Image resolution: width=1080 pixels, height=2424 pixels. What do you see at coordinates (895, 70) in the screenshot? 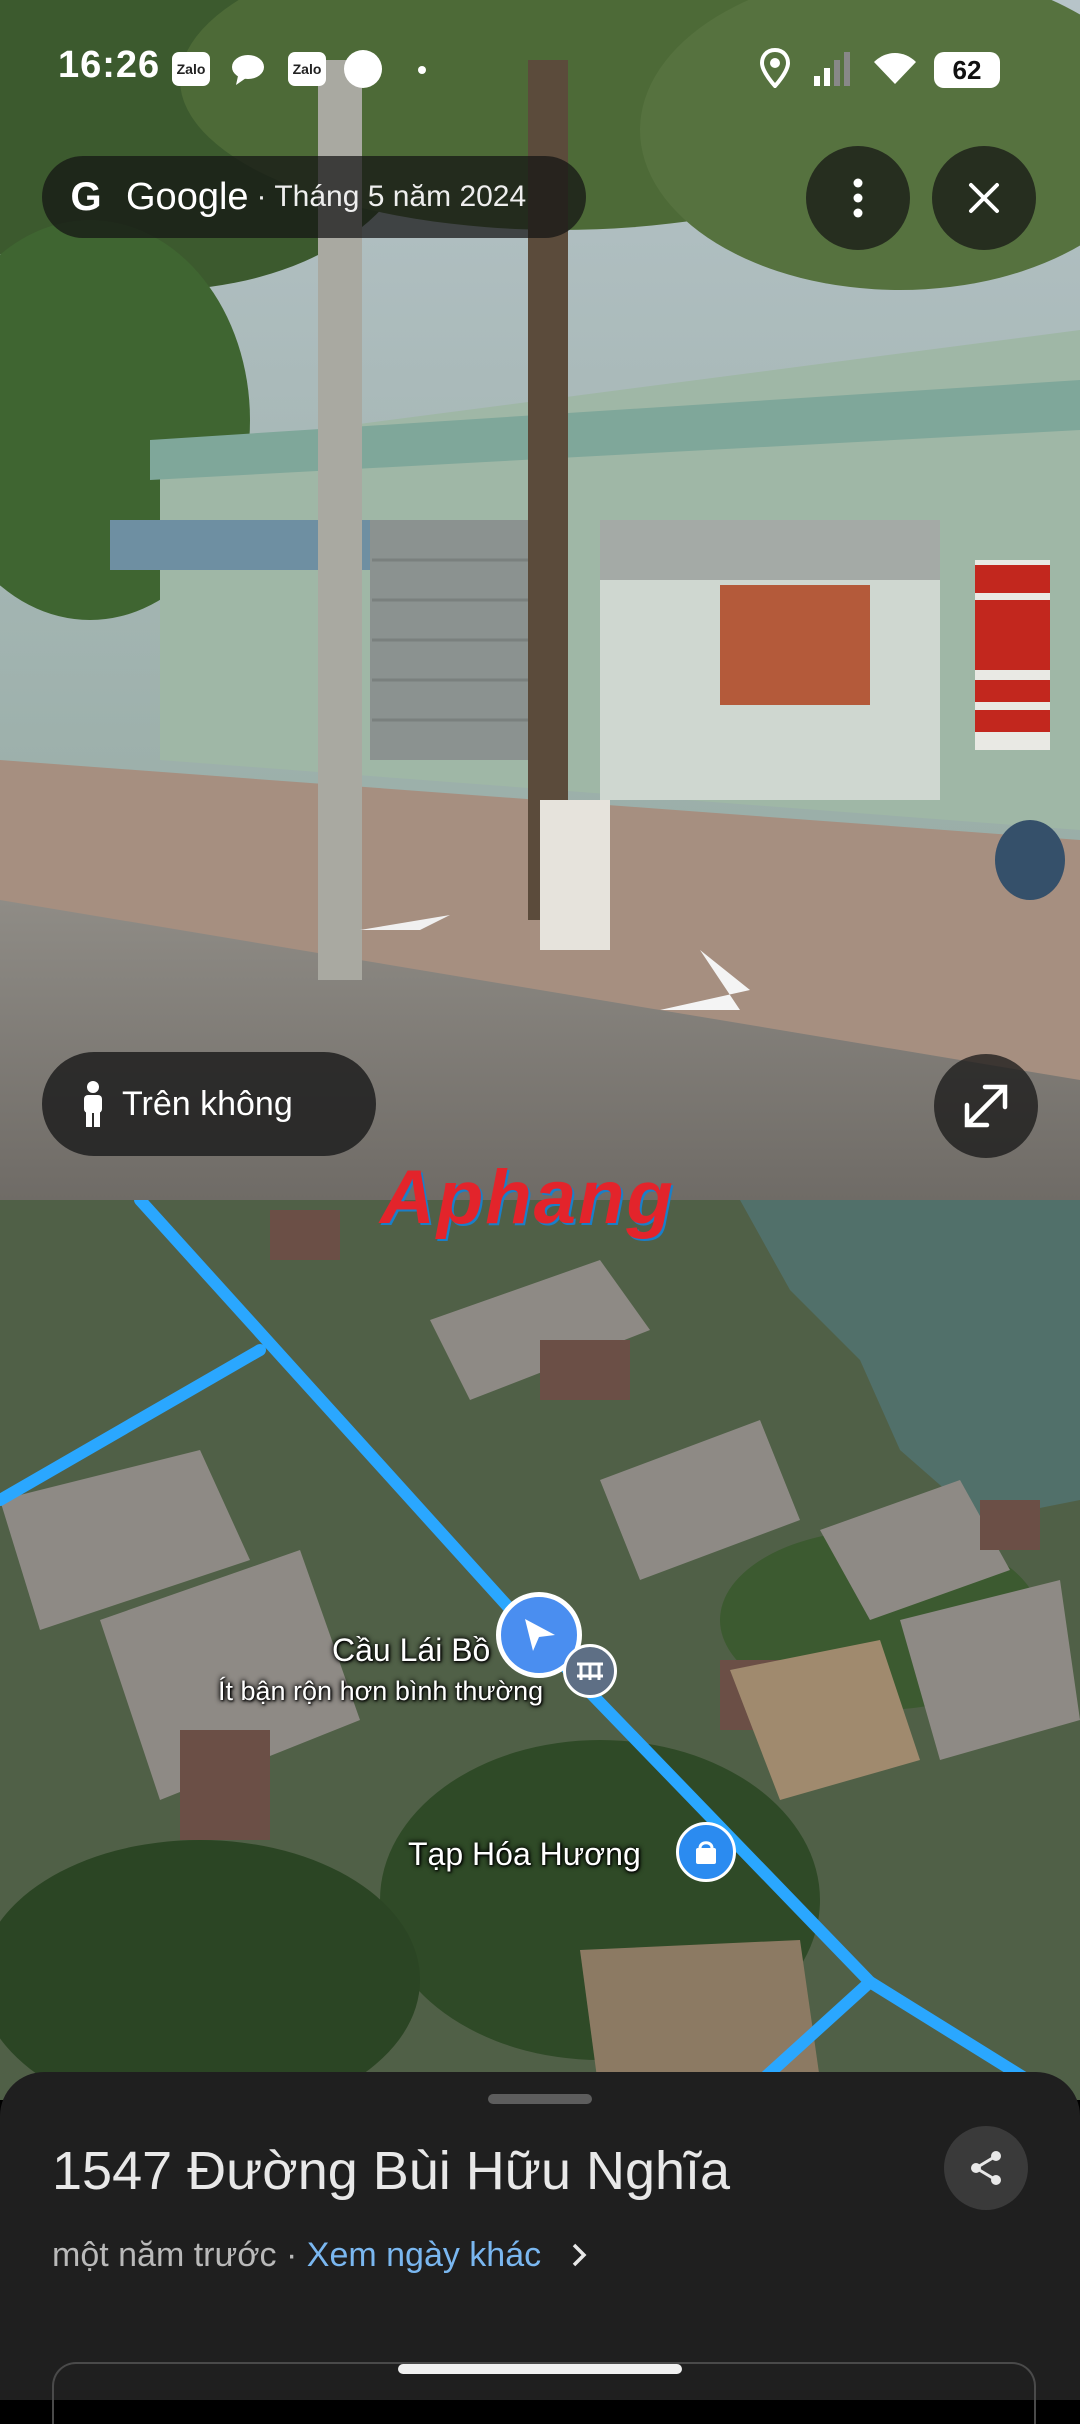
I see `wifi-icon` at bounding box center [895, 70].